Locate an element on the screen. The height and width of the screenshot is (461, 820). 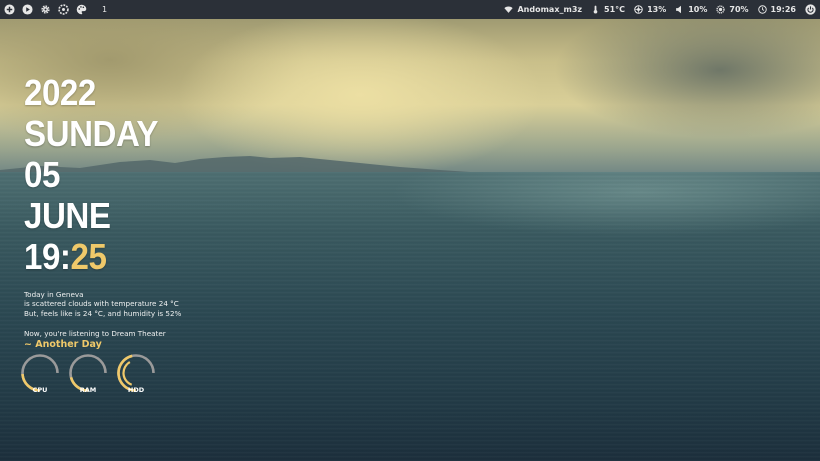
ram-gauge: RAM is located at coordinates (88, 373).